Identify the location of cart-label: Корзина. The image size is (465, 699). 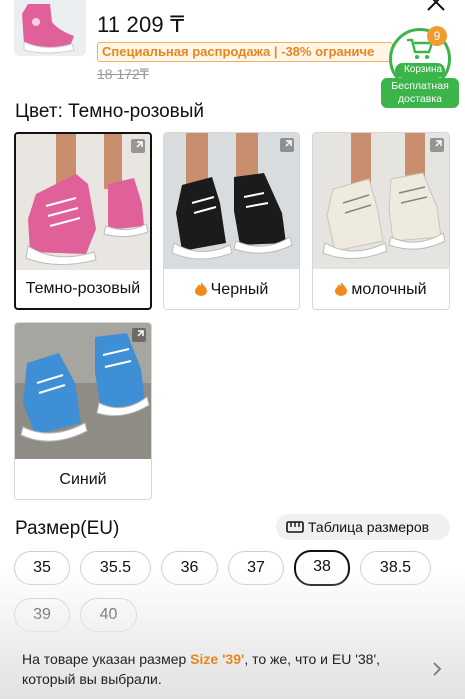
(423, 69).